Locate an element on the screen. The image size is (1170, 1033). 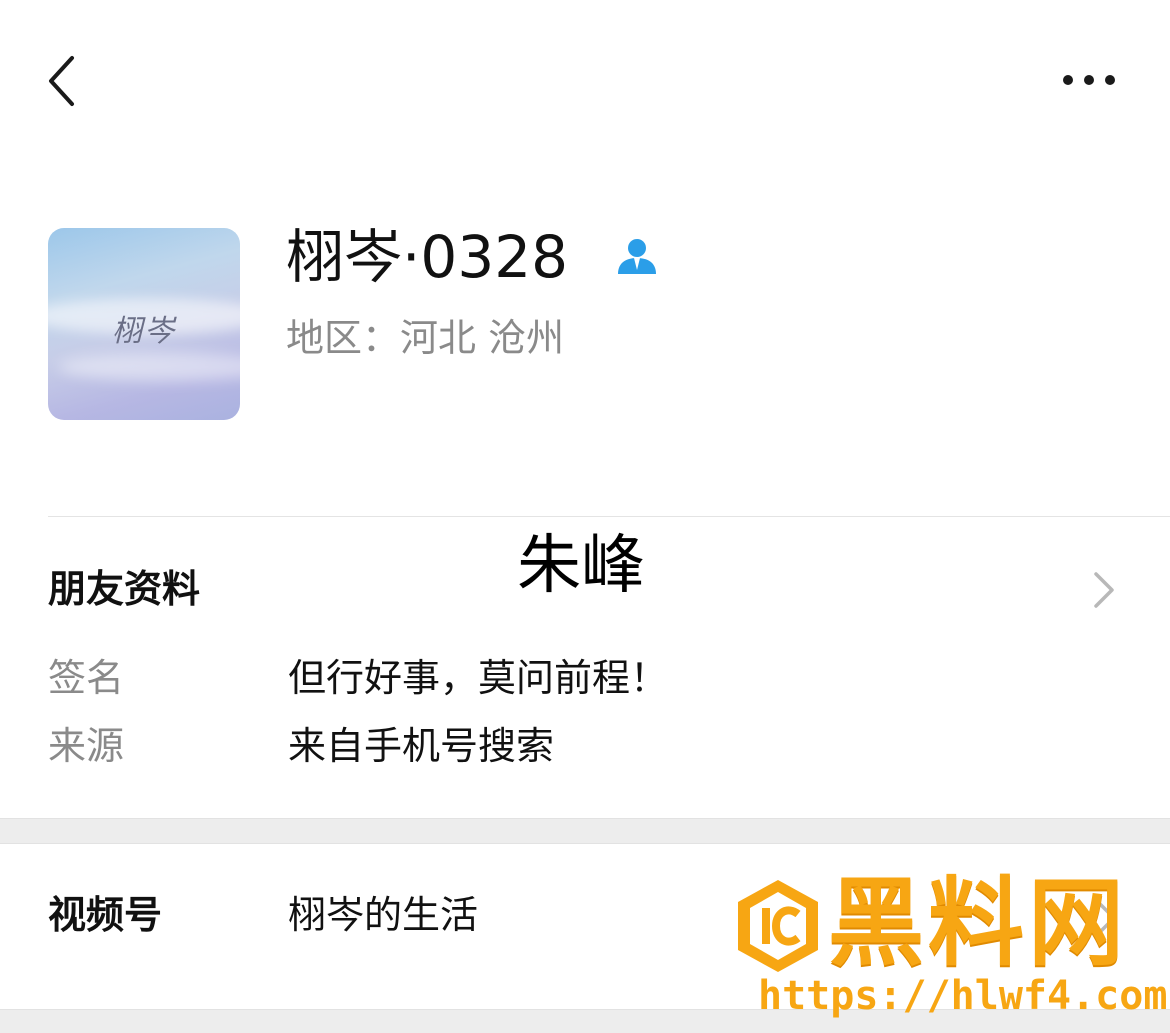
avatar: 栩岑 is located at coordinates (144, 324).